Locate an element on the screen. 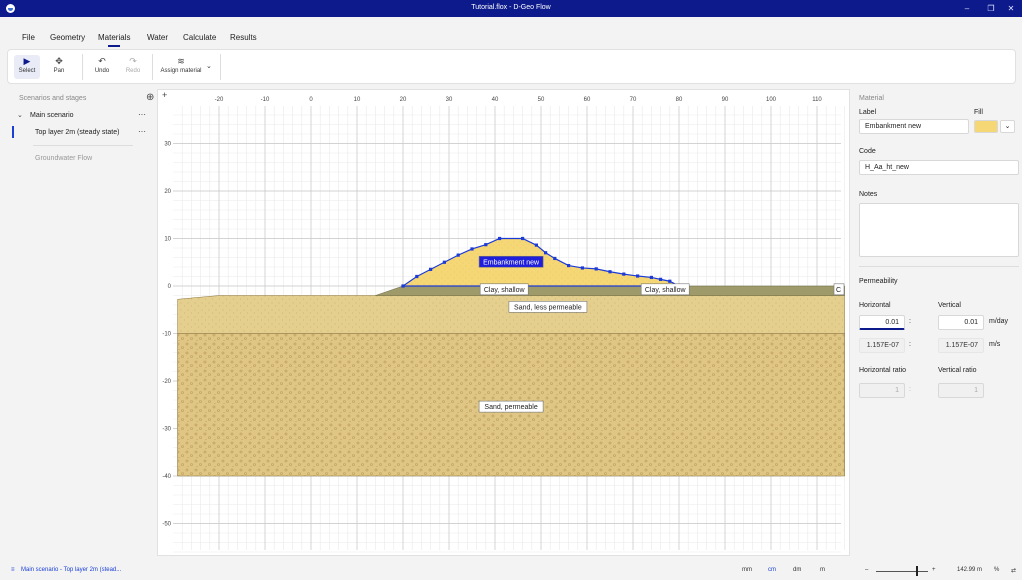 This screenshot has height=580, width=1022. restore-button: ❐ is located at coordinates (991, 8).